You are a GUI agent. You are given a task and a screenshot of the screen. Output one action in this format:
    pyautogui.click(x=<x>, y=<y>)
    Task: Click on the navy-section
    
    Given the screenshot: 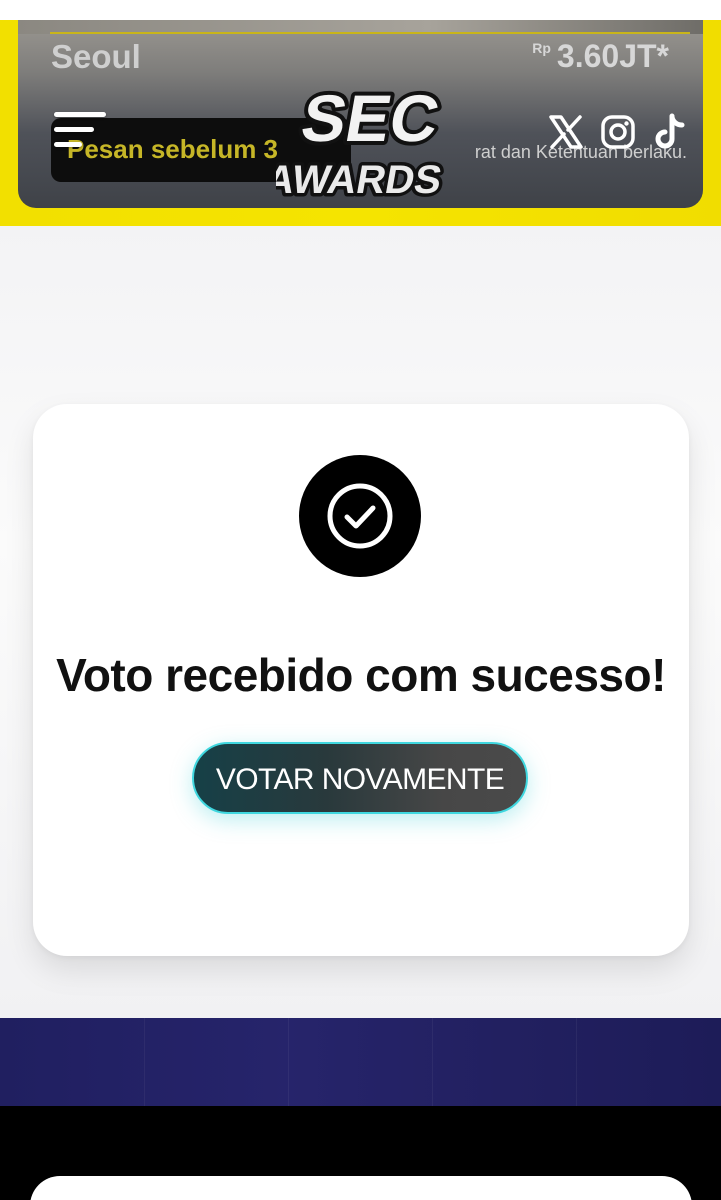 What is the action you would take?
    pyautogui.click(x=360, y=1062)
    